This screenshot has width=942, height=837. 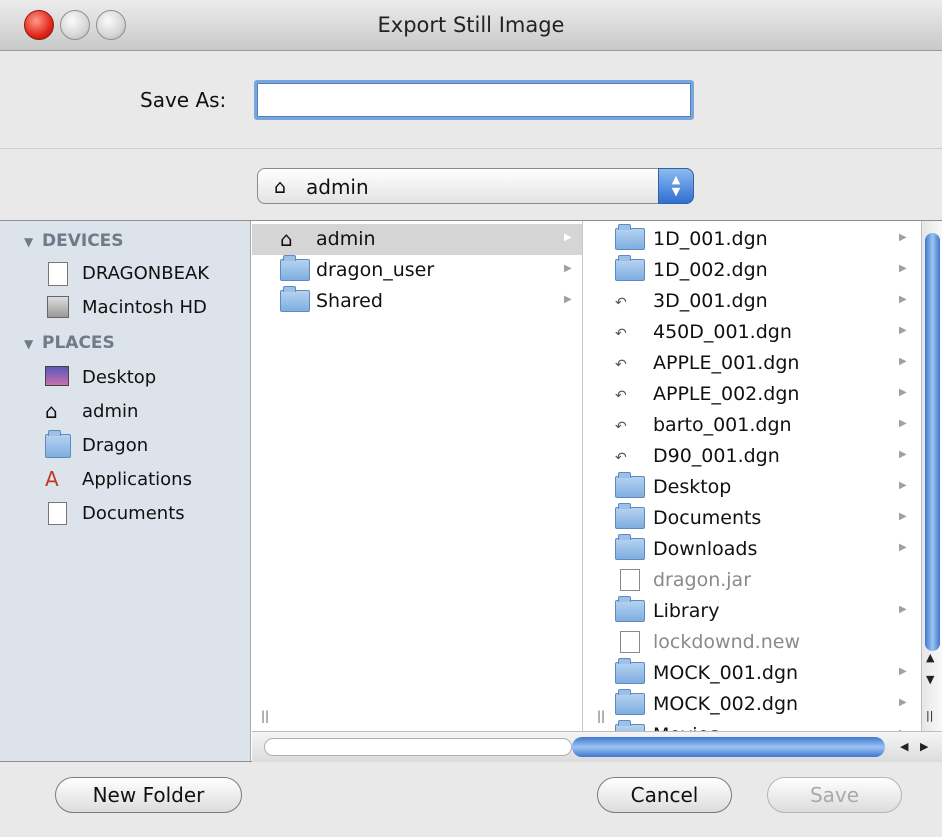 I want to click on list-item: ↶ APPLE_001.dgn ▶, so click(x=752, y=363).